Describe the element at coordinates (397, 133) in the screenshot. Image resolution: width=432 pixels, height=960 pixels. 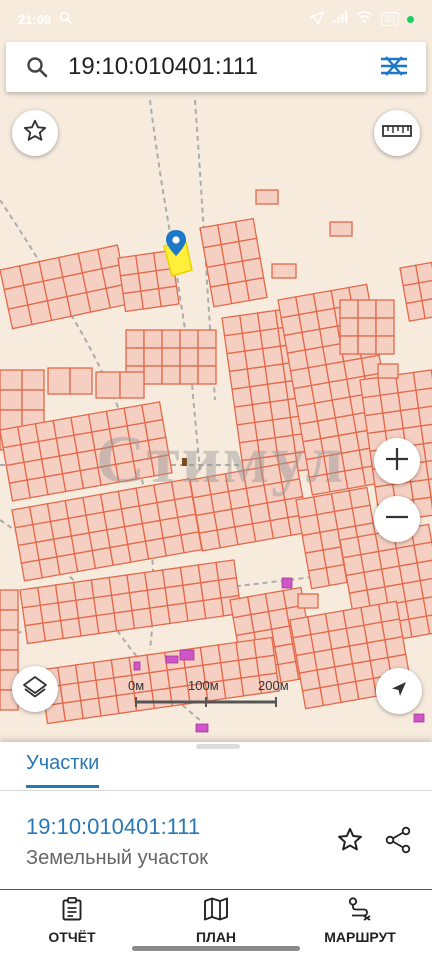
I see `ruler-button` at that location.